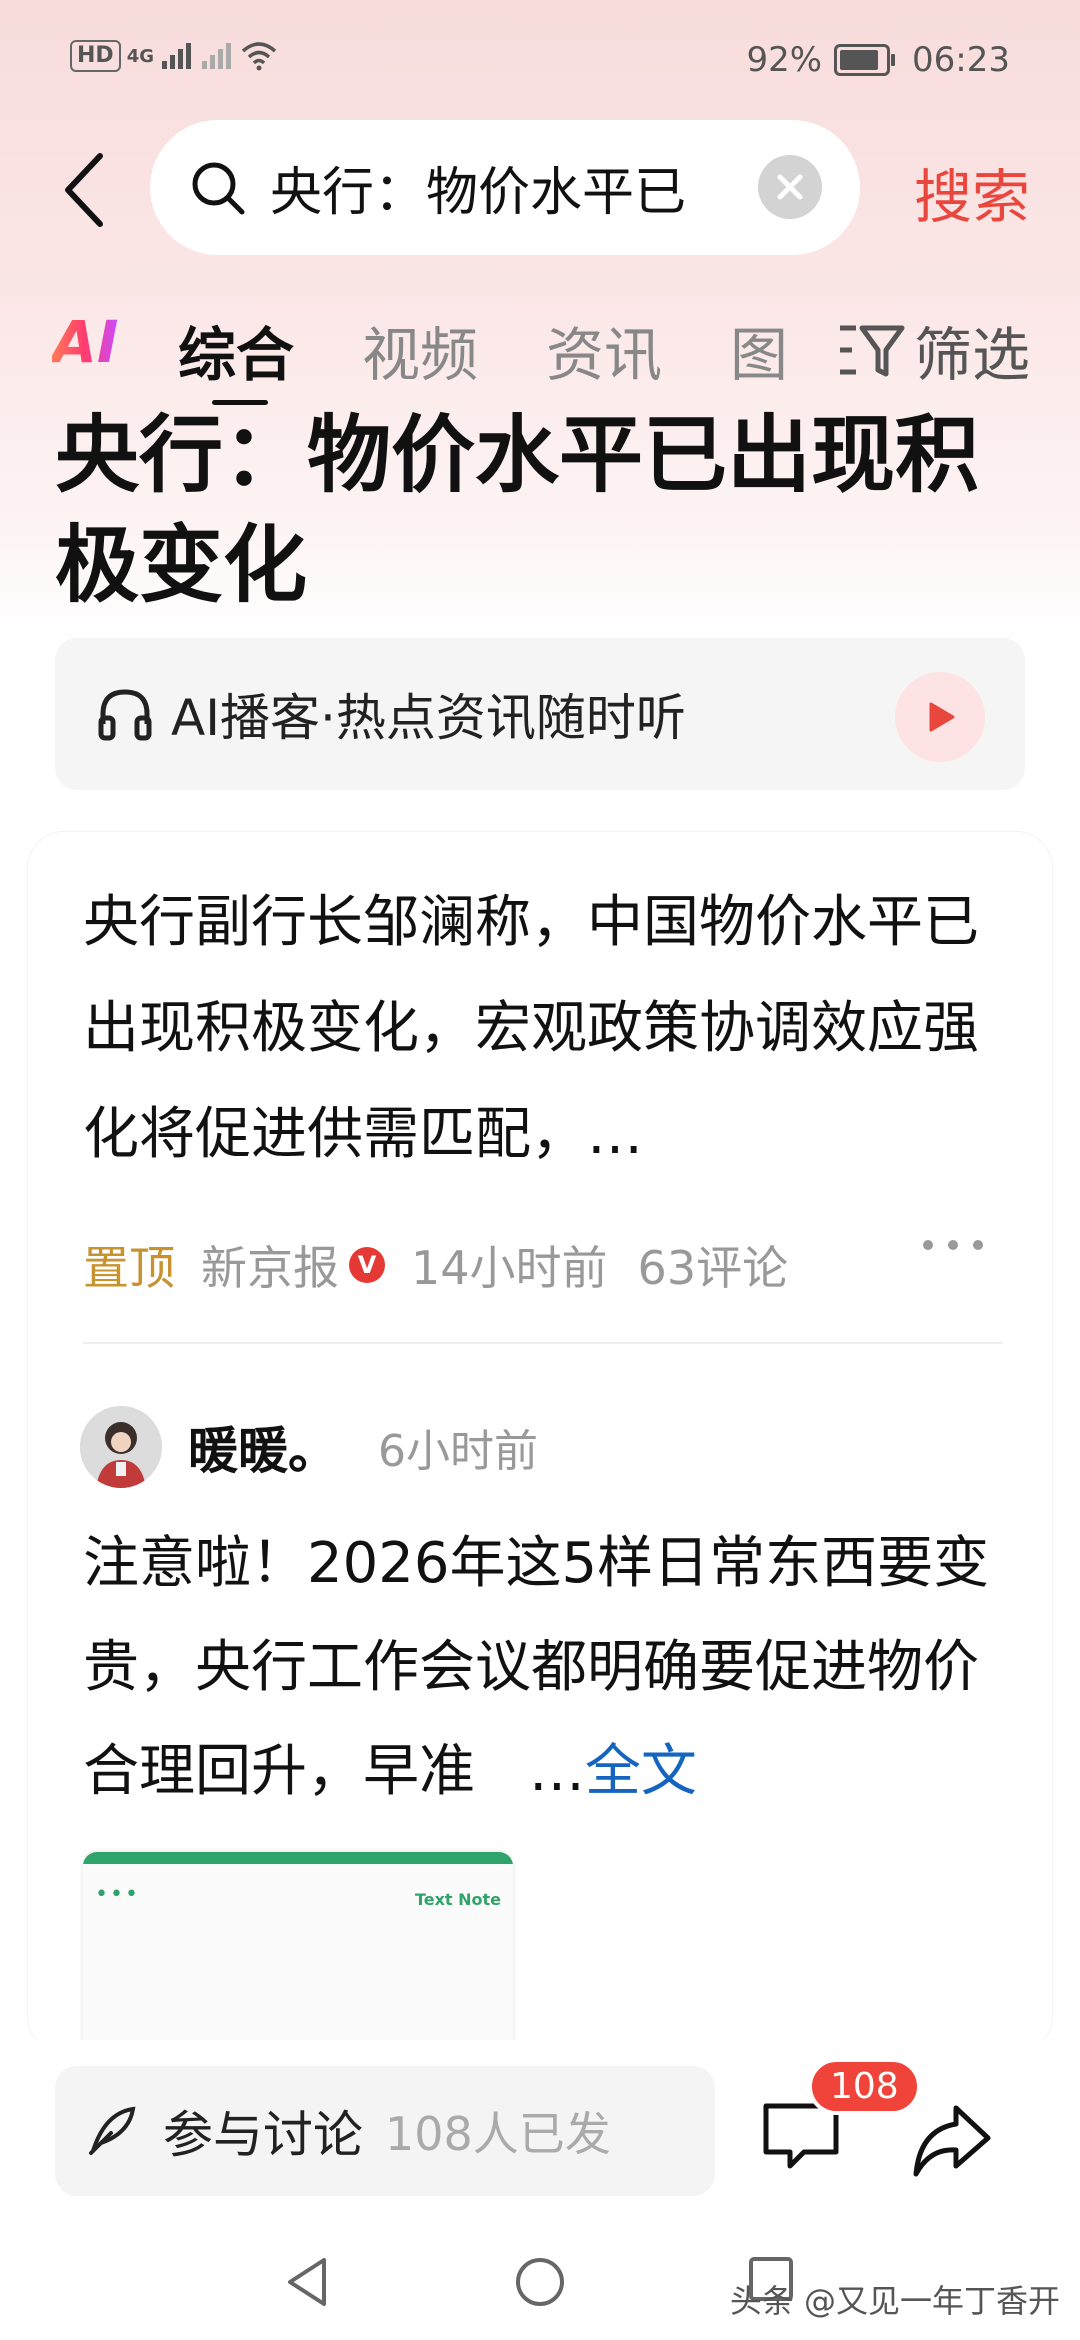  I want to click on podcast-play-button, so click(940, 717).